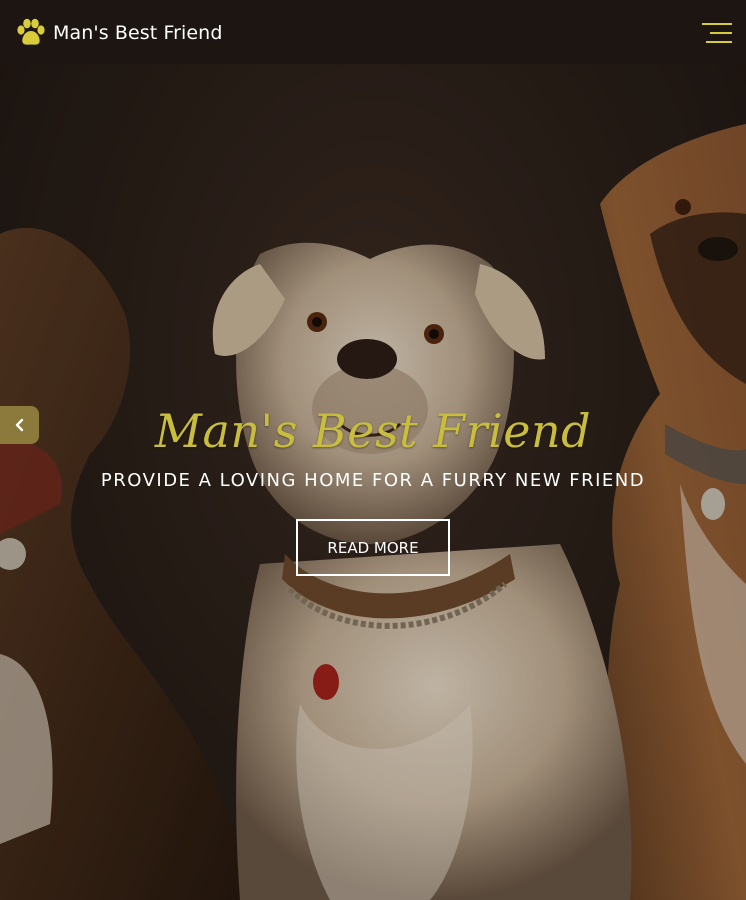  I want to click on brand-name: Man's Best Friend, so click(138, 33).